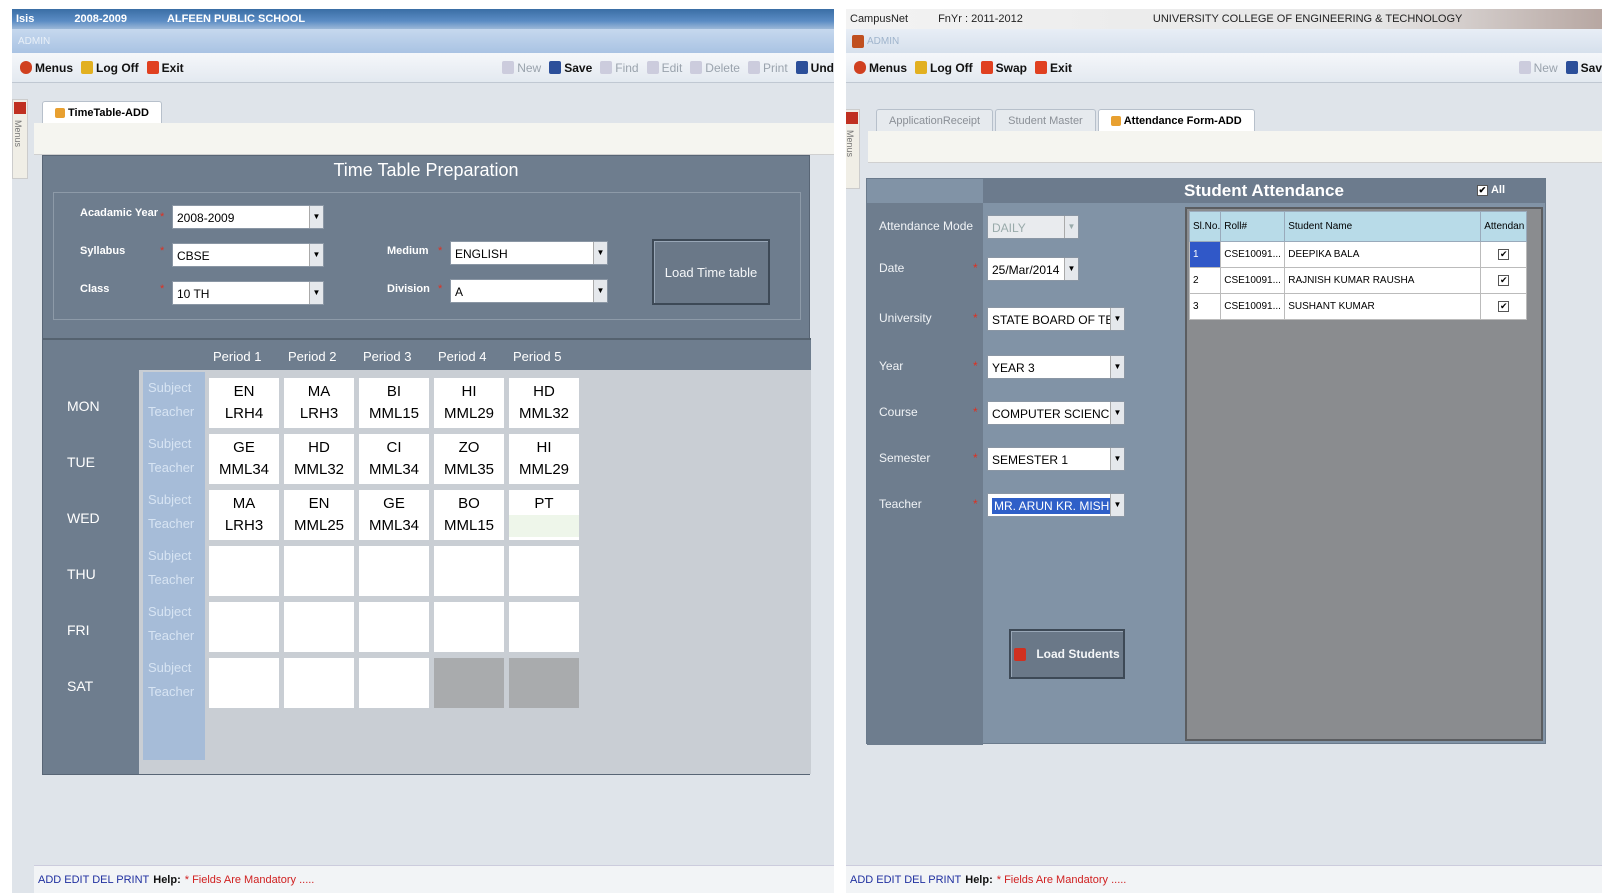 The image size is (1602, 893). What do you see at coordinates (1033, 269) in the screenshot?
I see `field-select: 25/Mar/2014 ▼` at bounding box center [1033, 269].